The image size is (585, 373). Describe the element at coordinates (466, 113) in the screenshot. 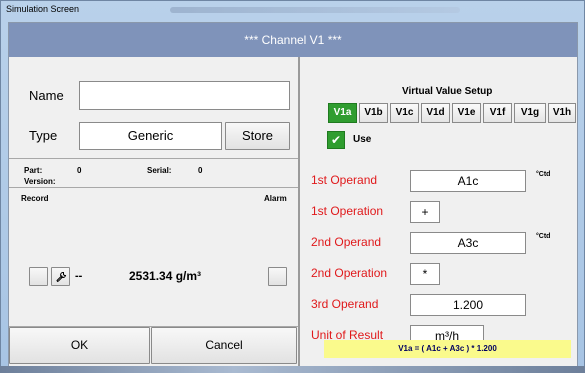

I see `tab-v1e: V1e` at that location.